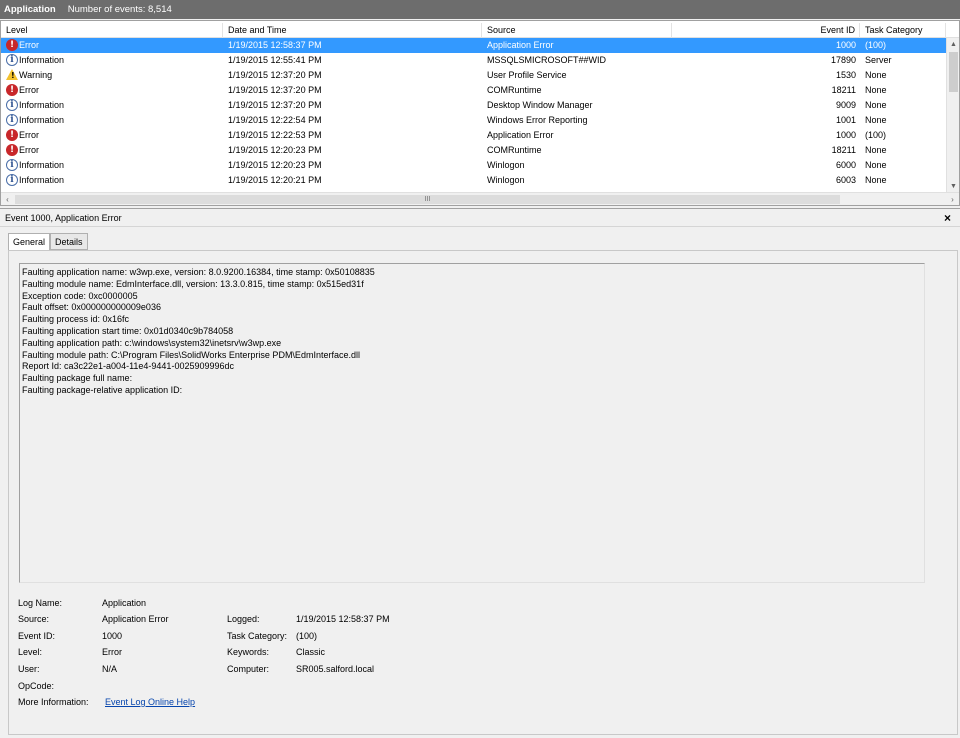 This screenshot has height=738, width=960. I want to click on source-cell: User Profile Service, so click(527, 75).